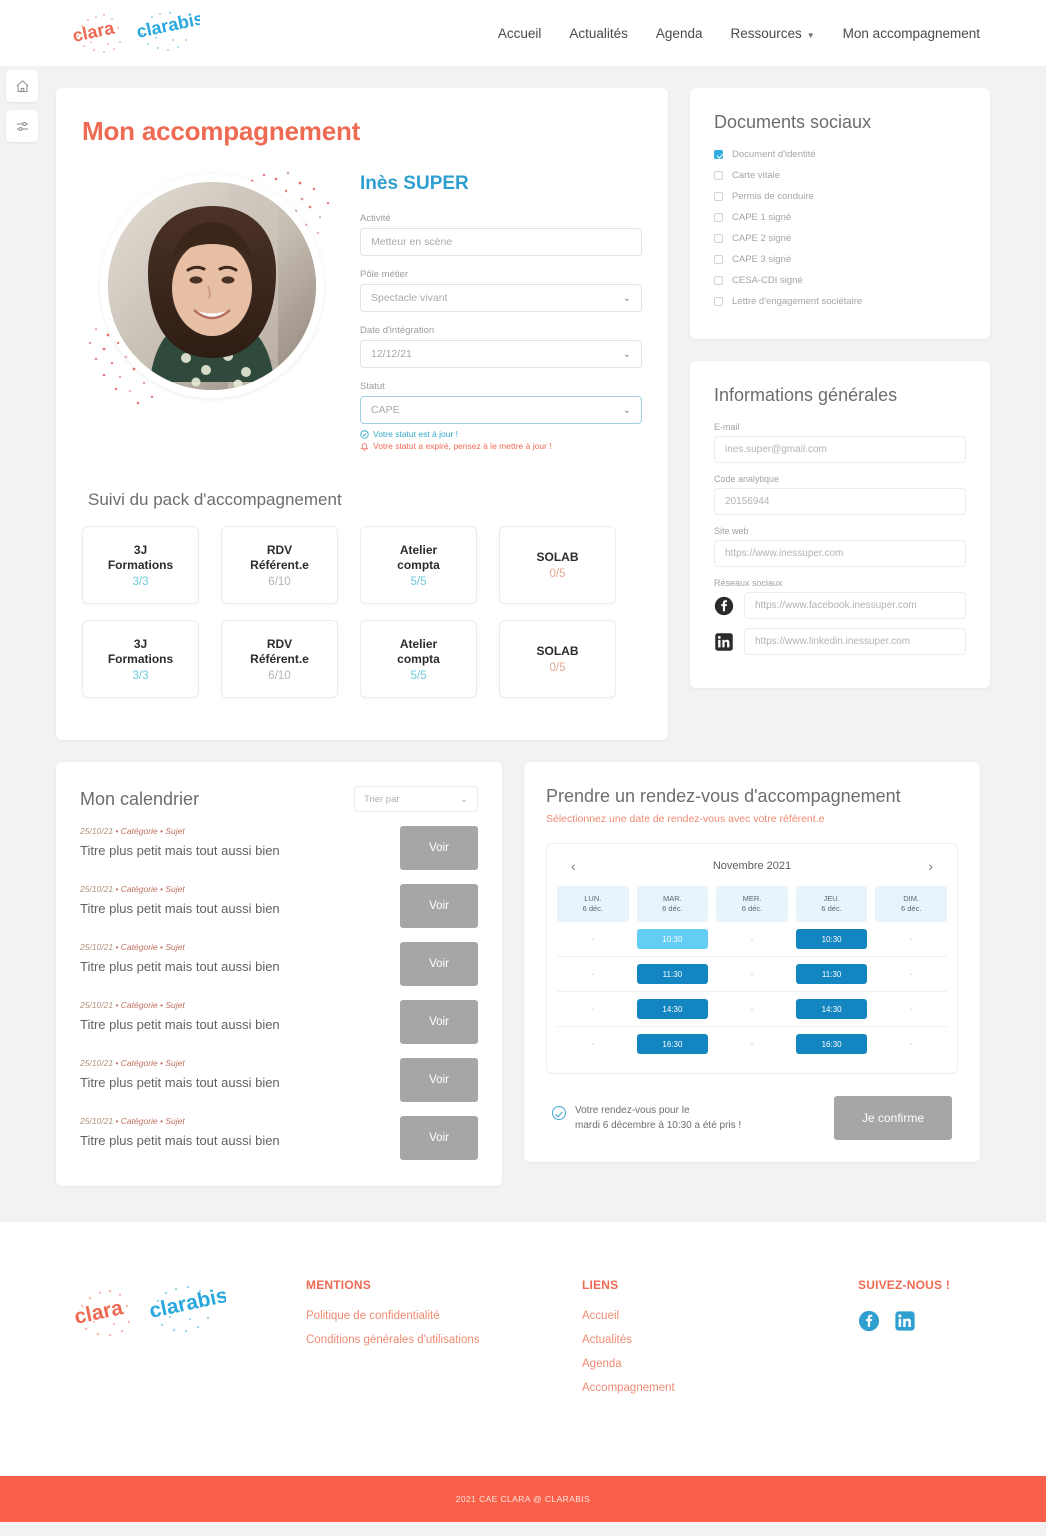 The height and width of the screenshot is (1536, 1046). I want to click on tile-rdv-referent-2: RDV Référent.e 6/10, so click(279, 659).